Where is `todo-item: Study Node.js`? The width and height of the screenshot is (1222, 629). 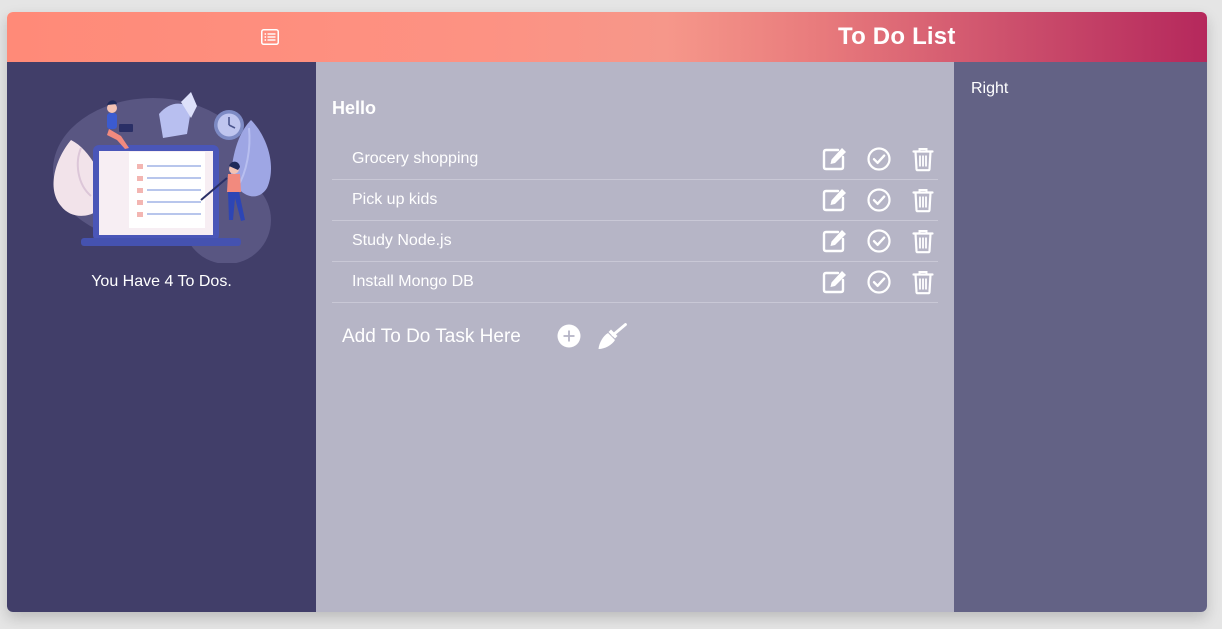
todo-item: Study Node.js is located at coordinates (635, 241).